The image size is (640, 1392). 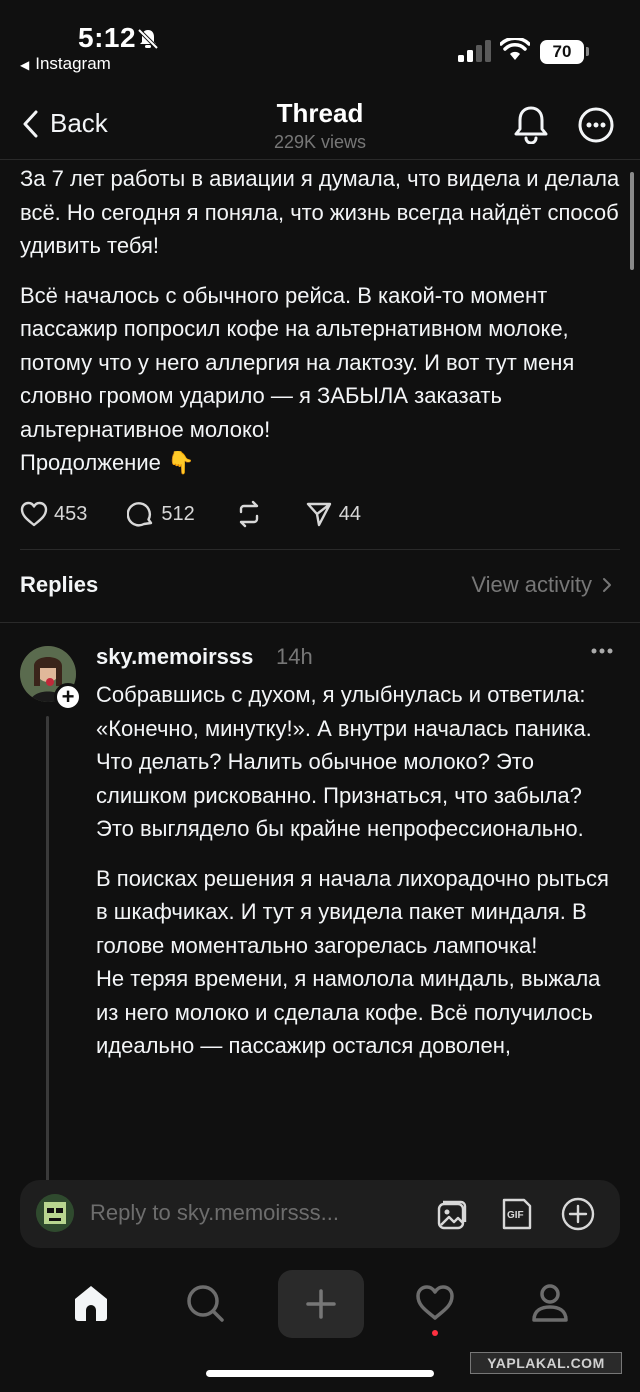 I want to click on notification-dot, so click(x=435, y=1333).